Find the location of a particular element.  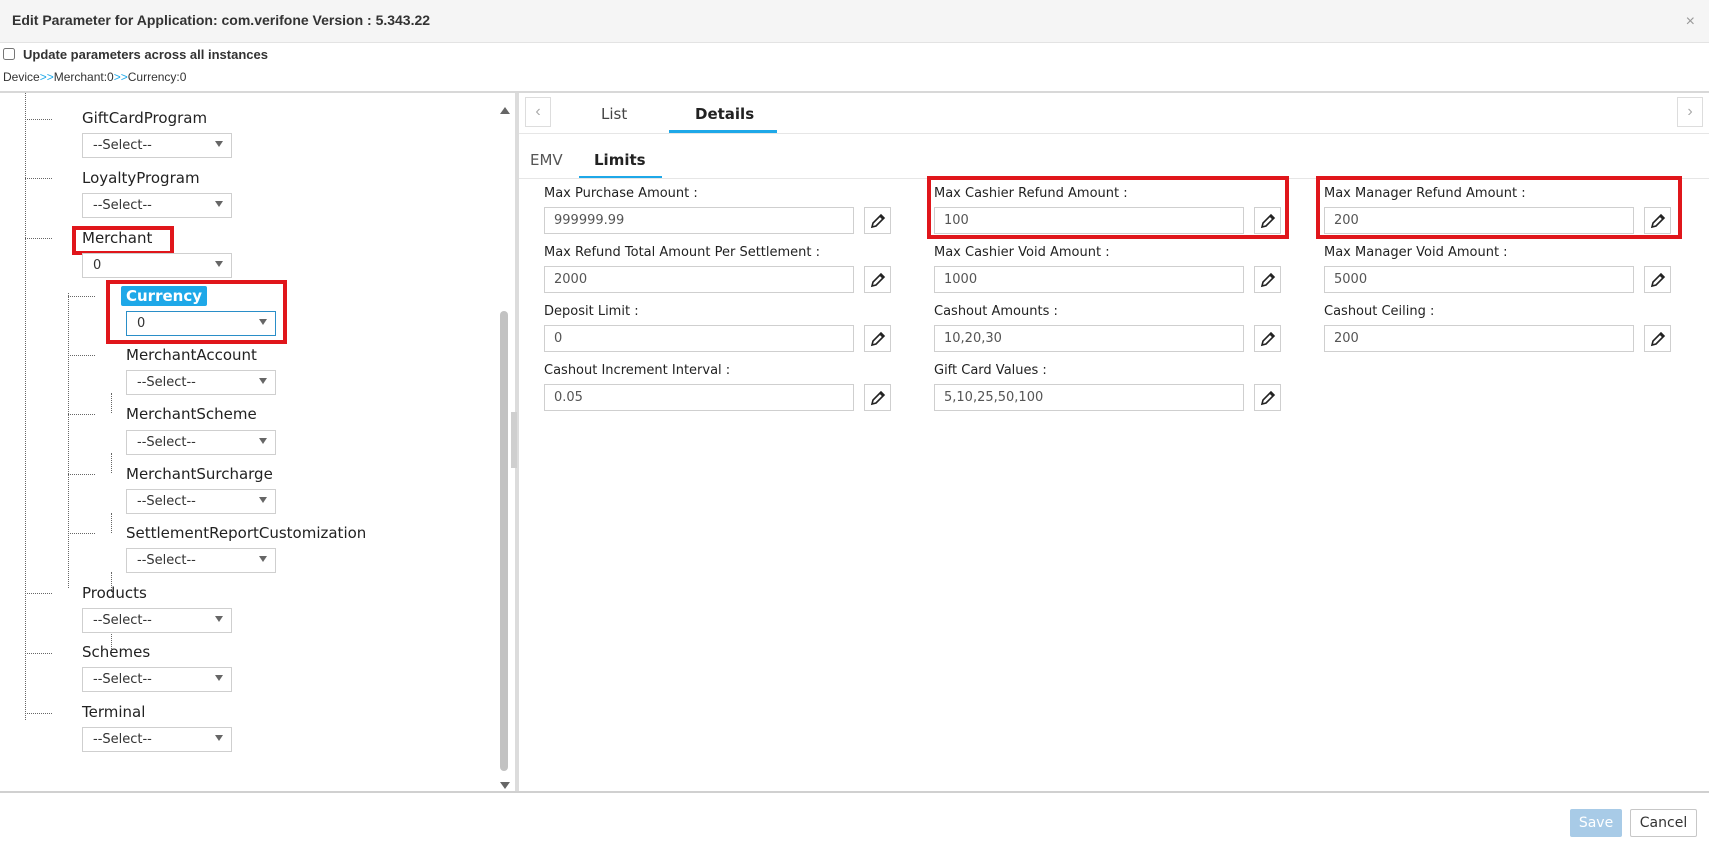

field-label: Deposit Limit : is located at coordinates (591, 311).